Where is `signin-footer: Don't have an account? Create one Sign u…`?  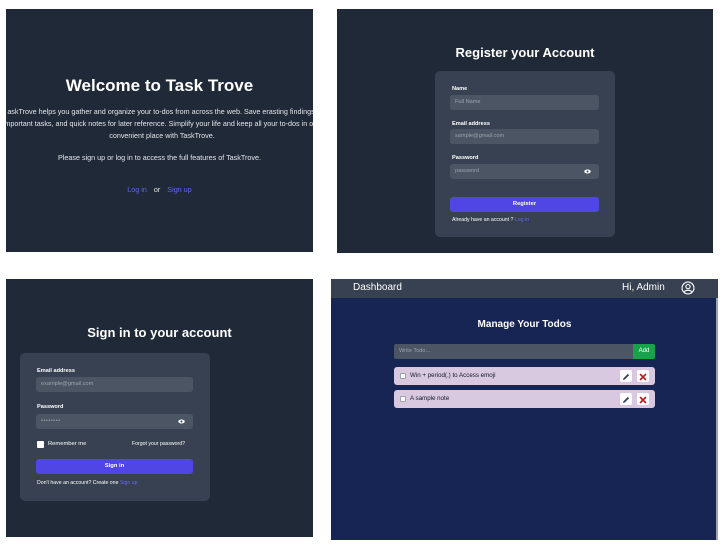
signin-footer: Don't have an account? Create one Sign u… is located at coordinates (87, 483).